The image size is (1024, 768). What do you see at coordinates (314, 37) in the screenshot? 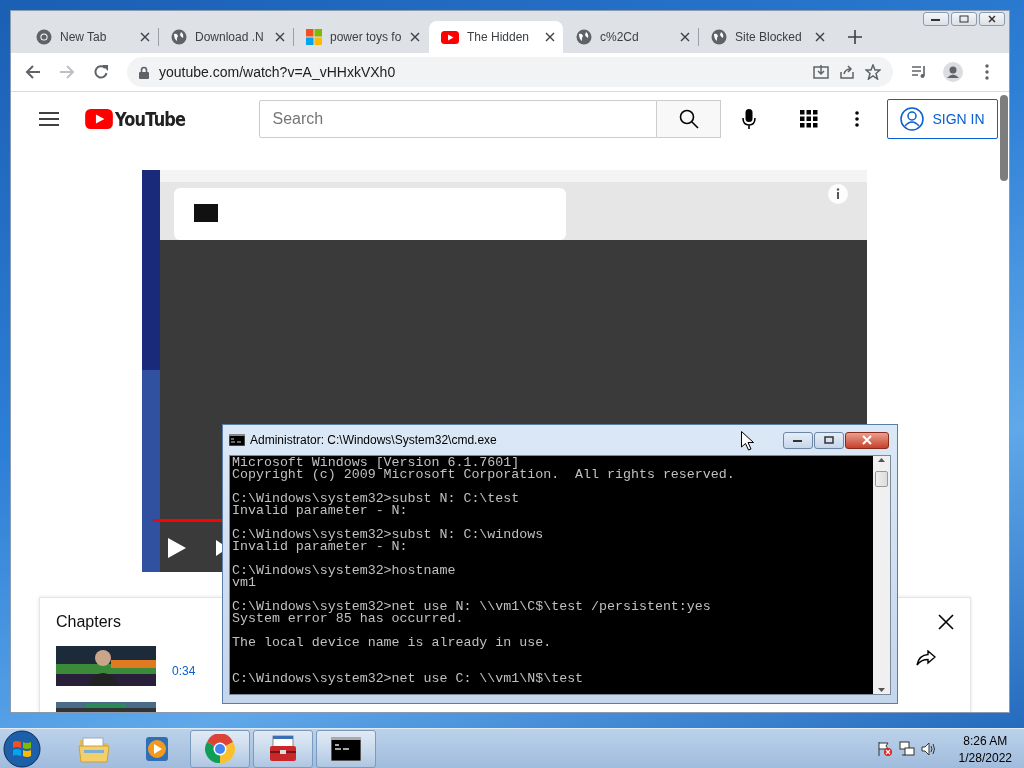
I see `windows-logo-icon` at bounding box center [314, 37].